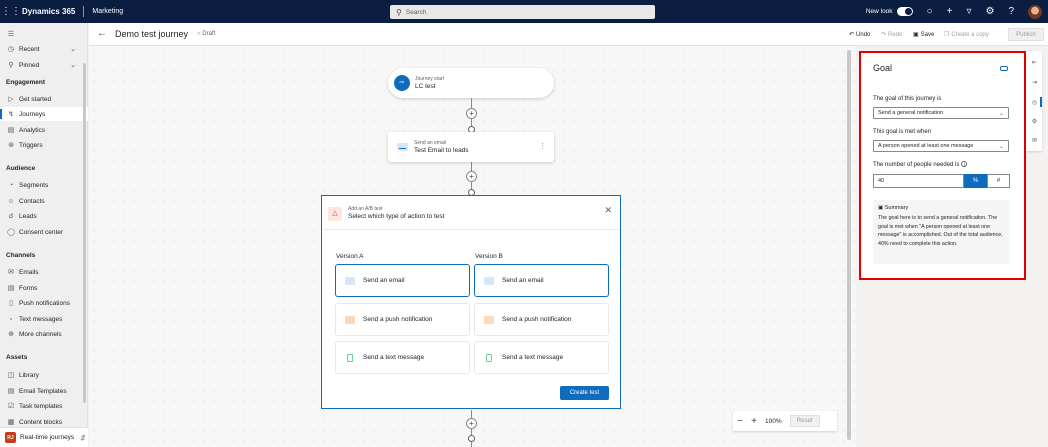 The image size is (1048, 447). I want to click on search-placeholder: Search, so click(416, 12).